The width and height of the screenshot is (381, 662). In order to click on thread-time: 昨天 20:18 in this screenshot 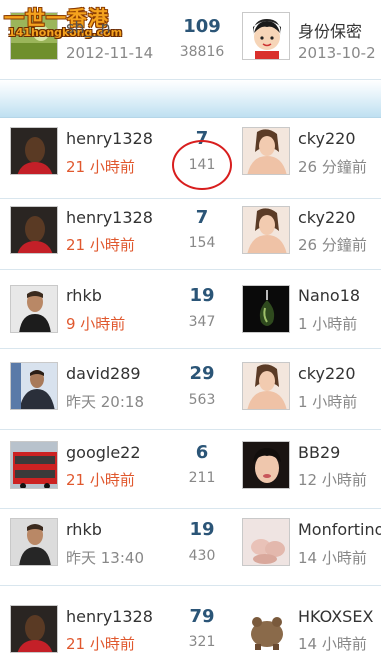, I will do `click(105, 402)`.